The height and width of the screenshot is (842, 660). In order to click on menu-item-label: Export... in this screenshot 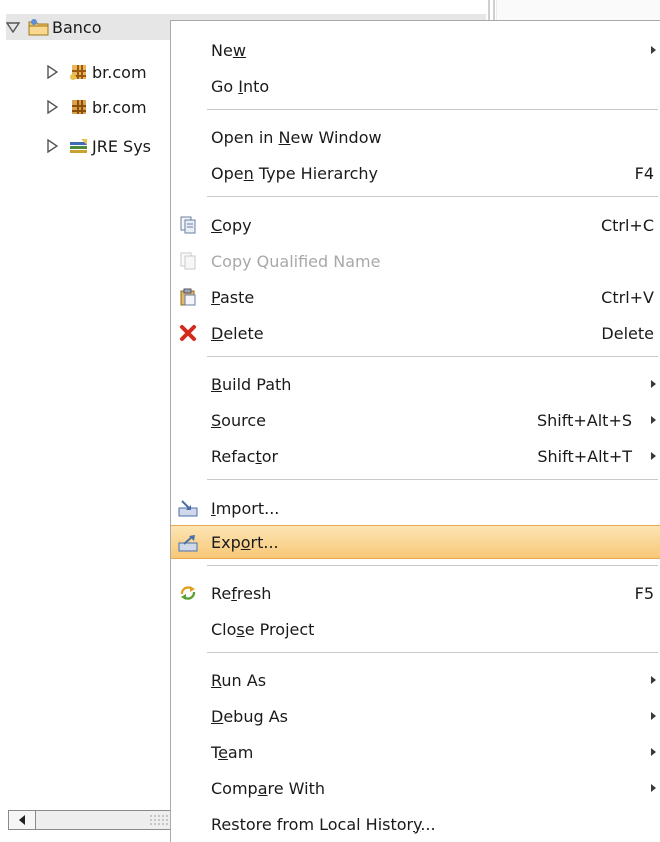, I will do `click(245, 542)`.